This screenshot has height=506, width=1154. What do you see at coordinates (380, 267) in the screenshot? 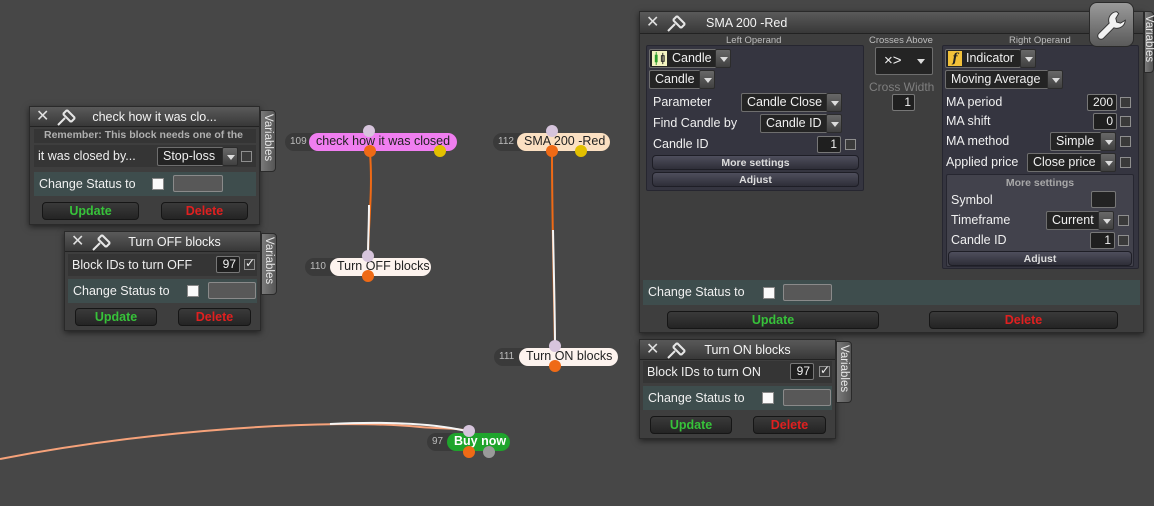
I see `node-label: Turn OFF blocks` at bounding box center [380, 267].